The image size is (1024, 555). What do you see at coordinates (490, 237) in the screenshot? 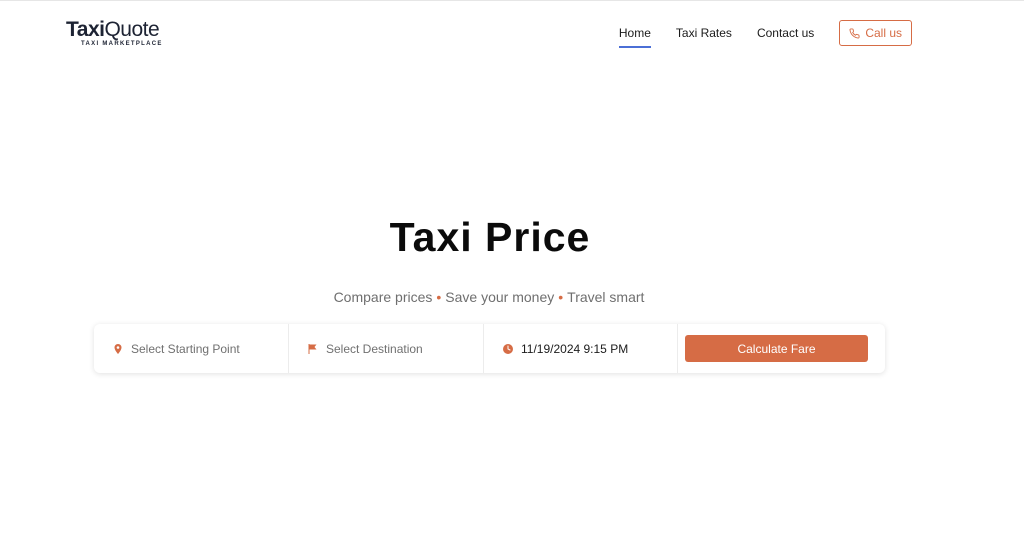
I see `page-title: Taxi Price` at bounding box center [490, 237].